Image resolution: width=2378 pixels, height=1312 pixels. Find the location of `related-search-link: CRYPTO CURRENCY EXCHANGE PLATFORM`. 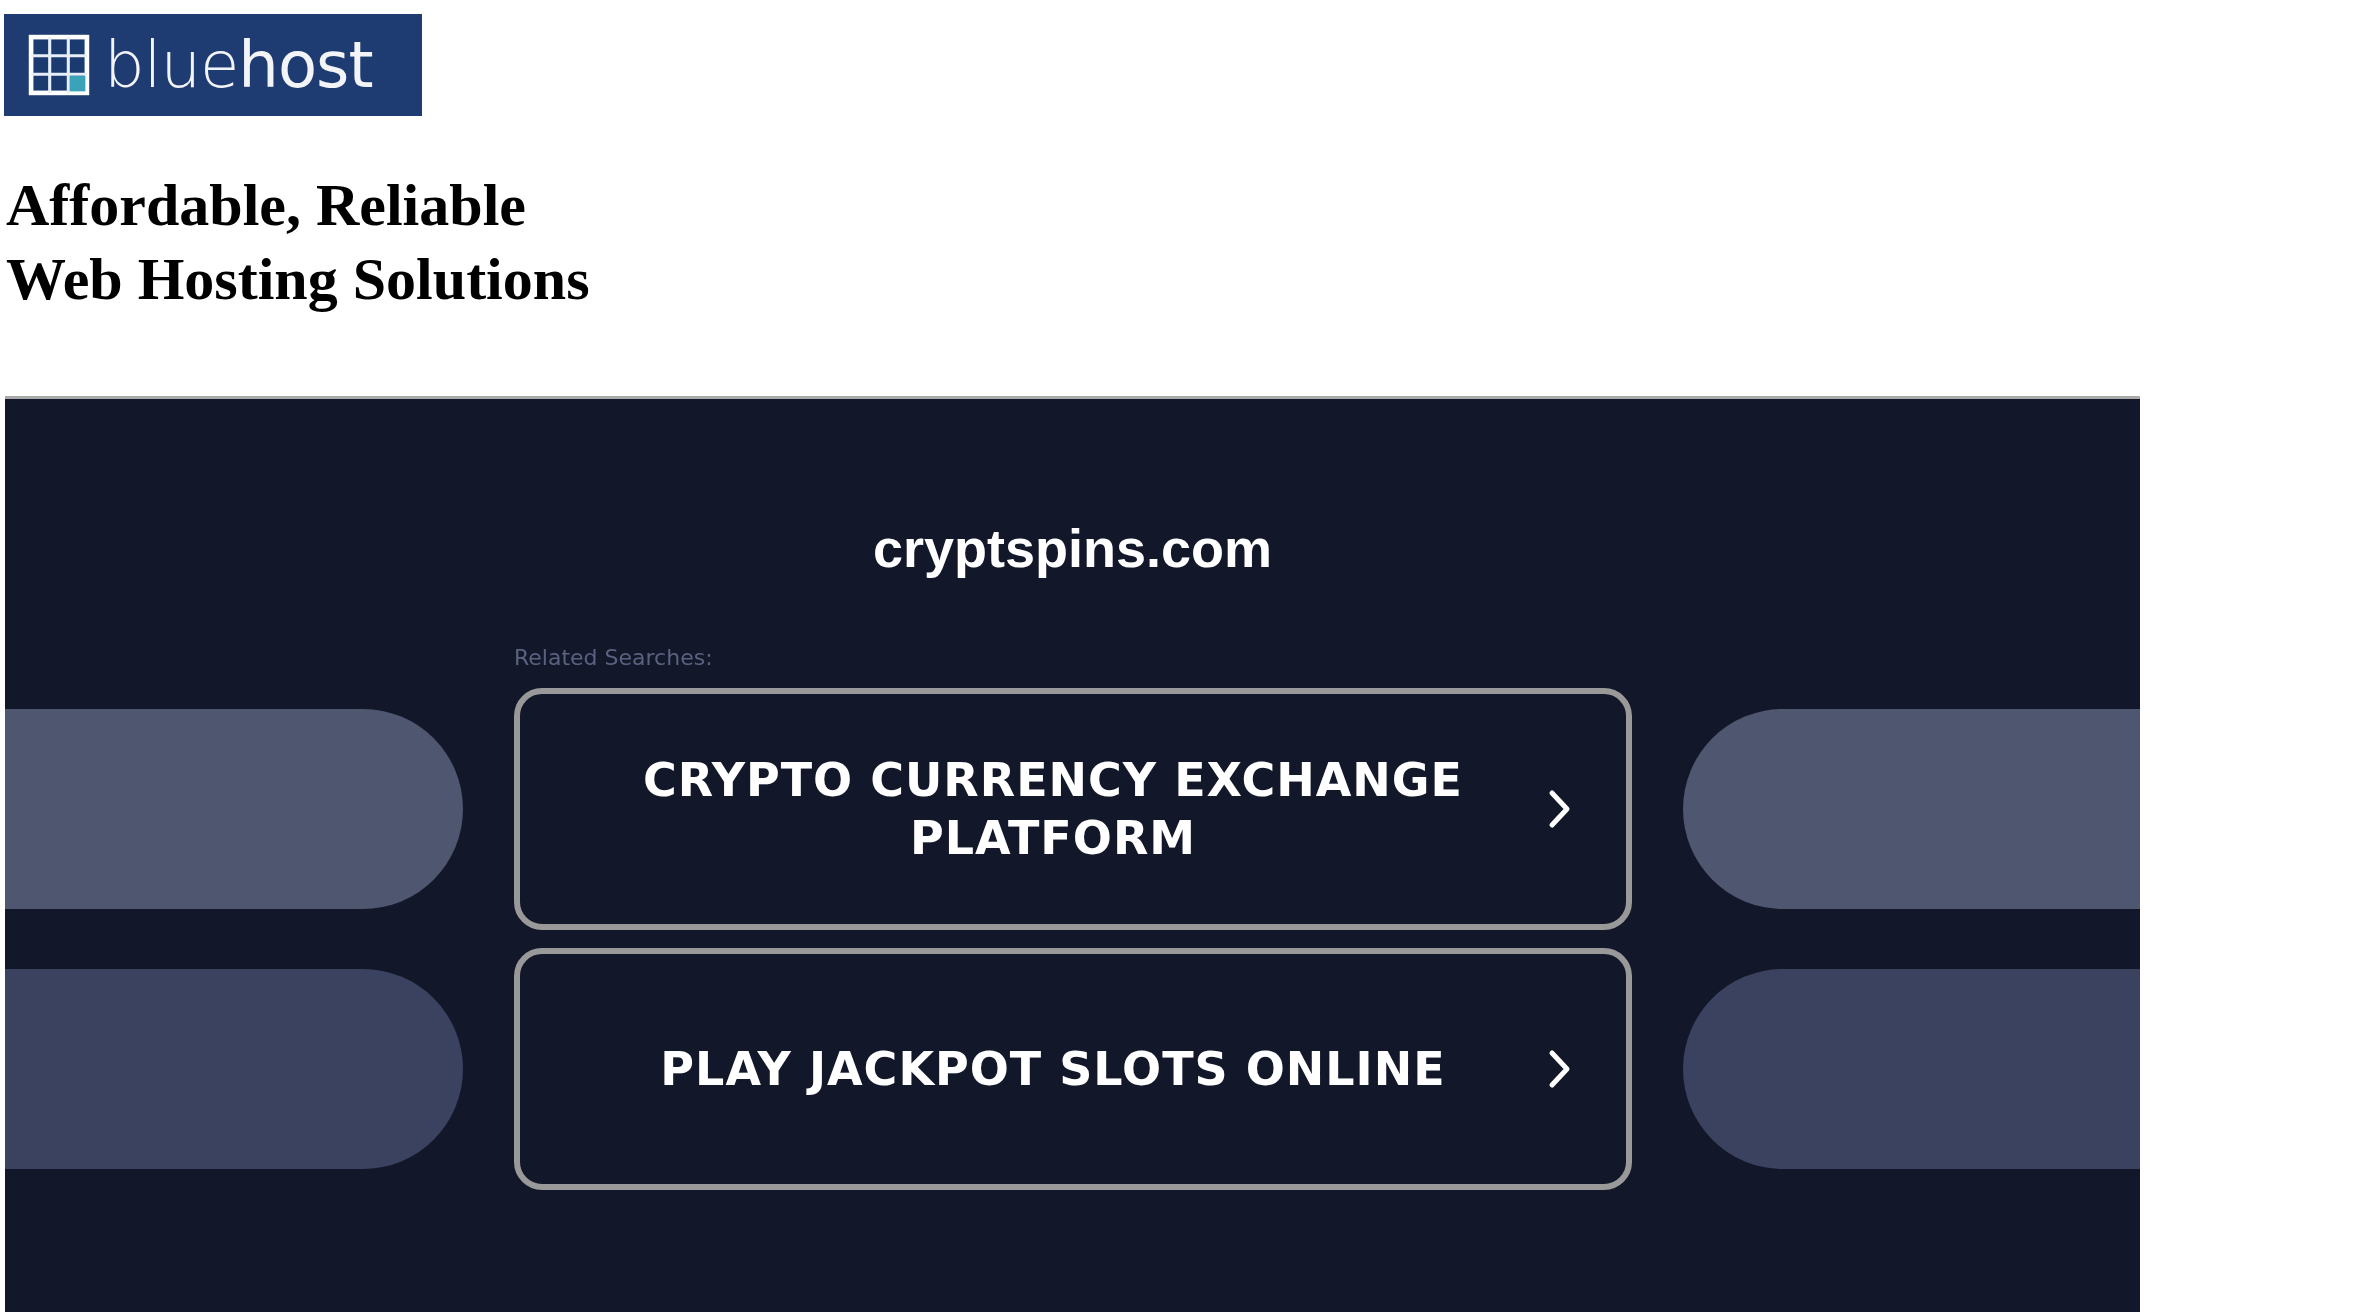

related-search-link: CRYPTO CURRENCY EXCHANGE PLATFORM is located at coordinates (1073, 809).